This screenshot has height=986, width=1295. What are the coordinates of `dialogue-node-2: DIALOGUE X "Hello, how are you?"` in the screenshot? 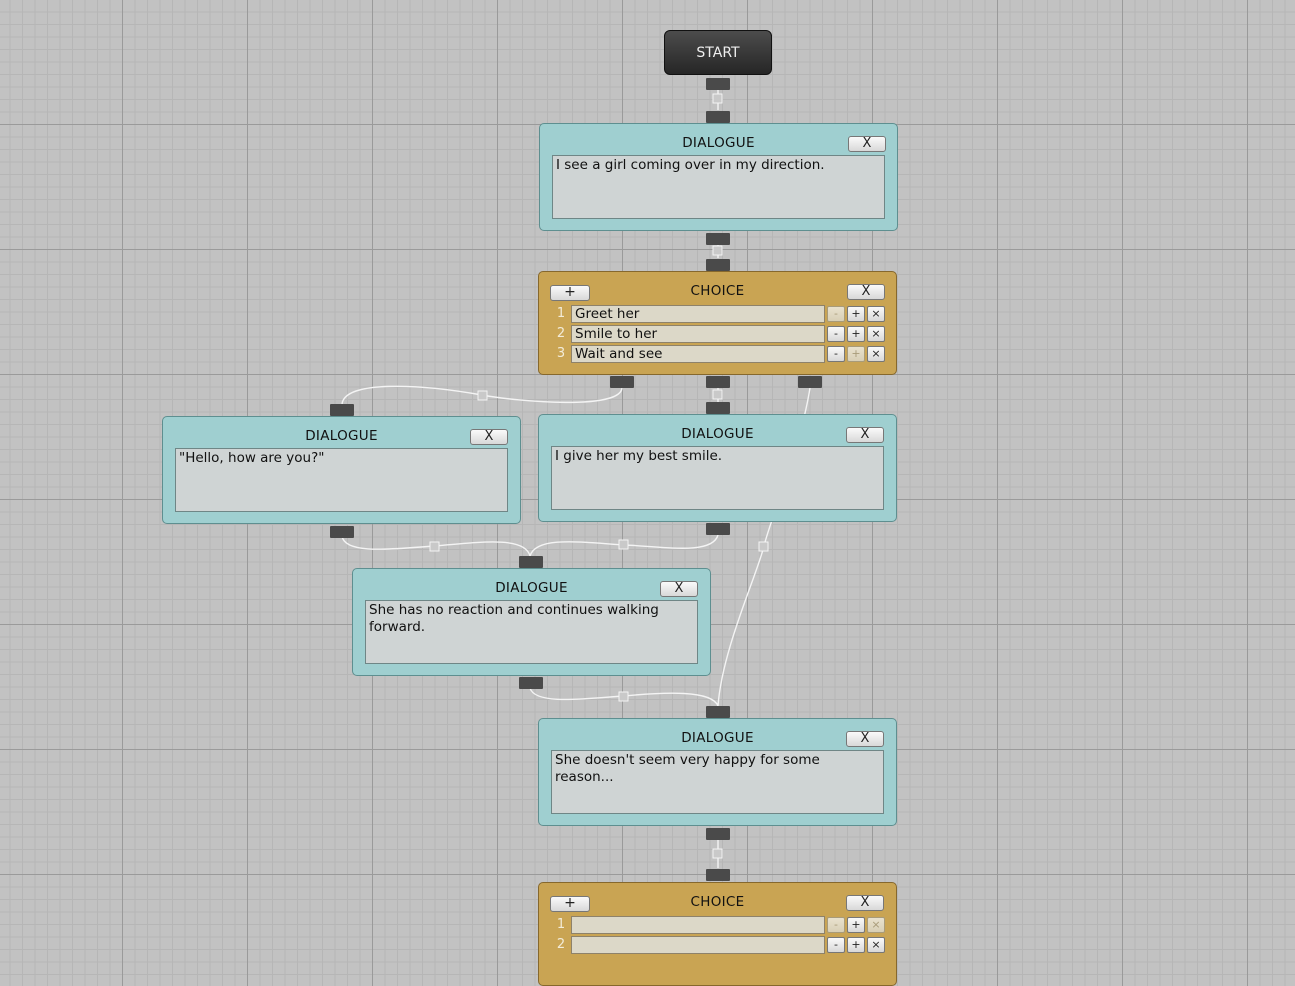 It's located at (341, 470).